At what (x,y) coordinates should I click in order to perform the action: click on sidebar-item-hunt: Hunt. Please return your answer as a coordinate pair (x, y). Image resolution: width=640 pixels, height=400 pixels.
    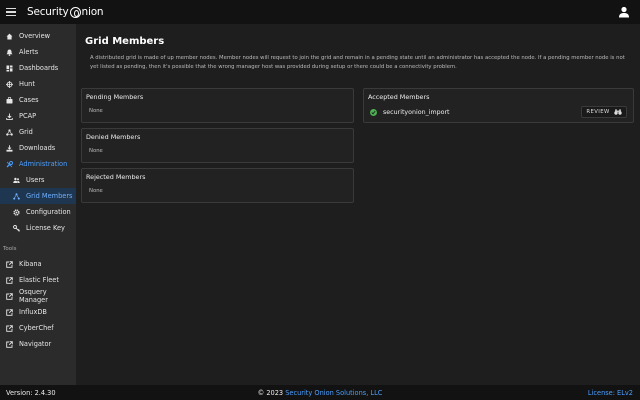
    Looking at the image, I should click on (38, 84).